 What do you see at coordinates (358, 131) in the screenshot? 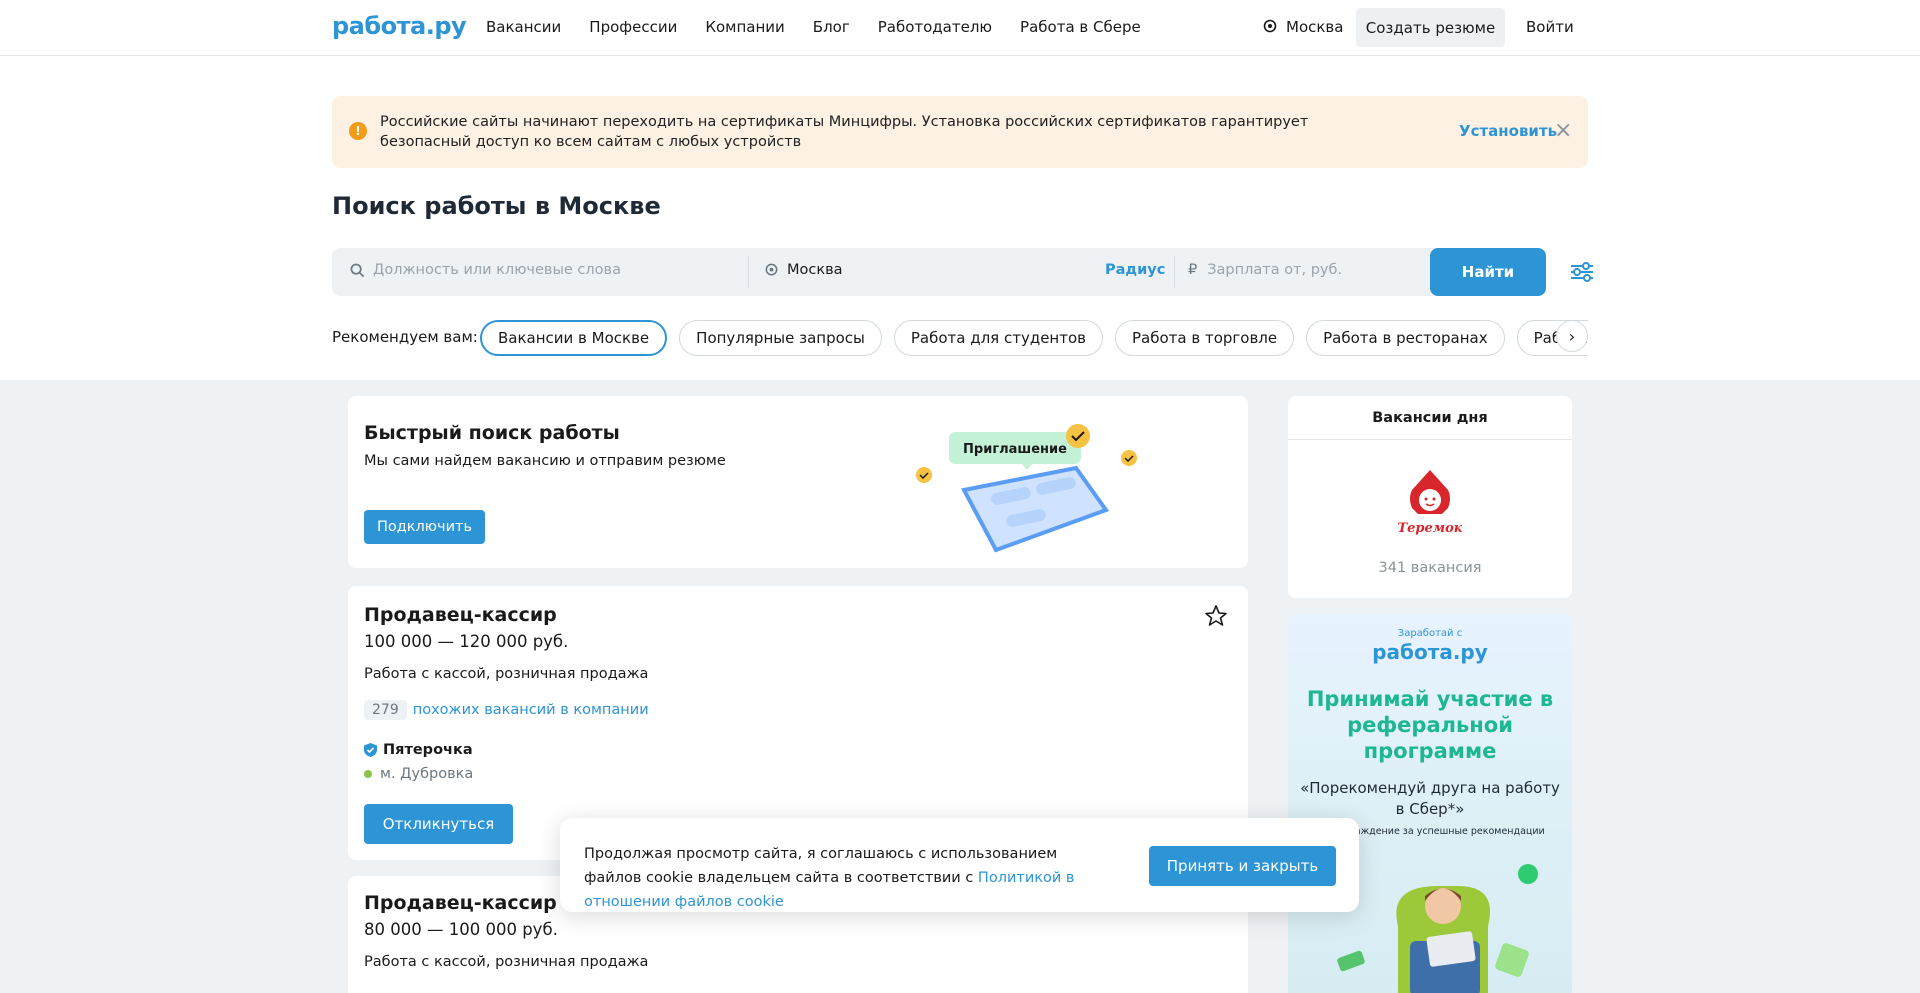
I see `warning-icon: !` at bounding box center [358, 131].